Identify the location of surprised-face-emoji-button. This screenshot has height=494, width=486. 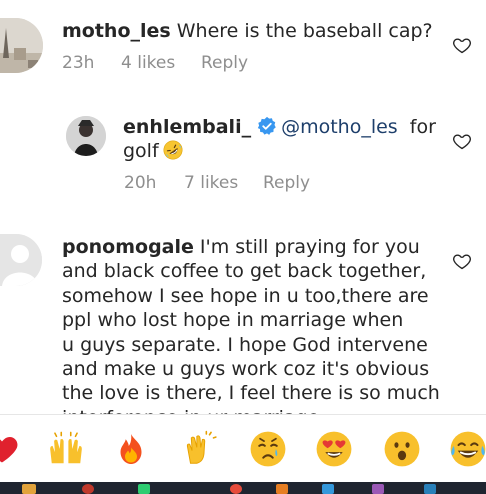
(402, 449).